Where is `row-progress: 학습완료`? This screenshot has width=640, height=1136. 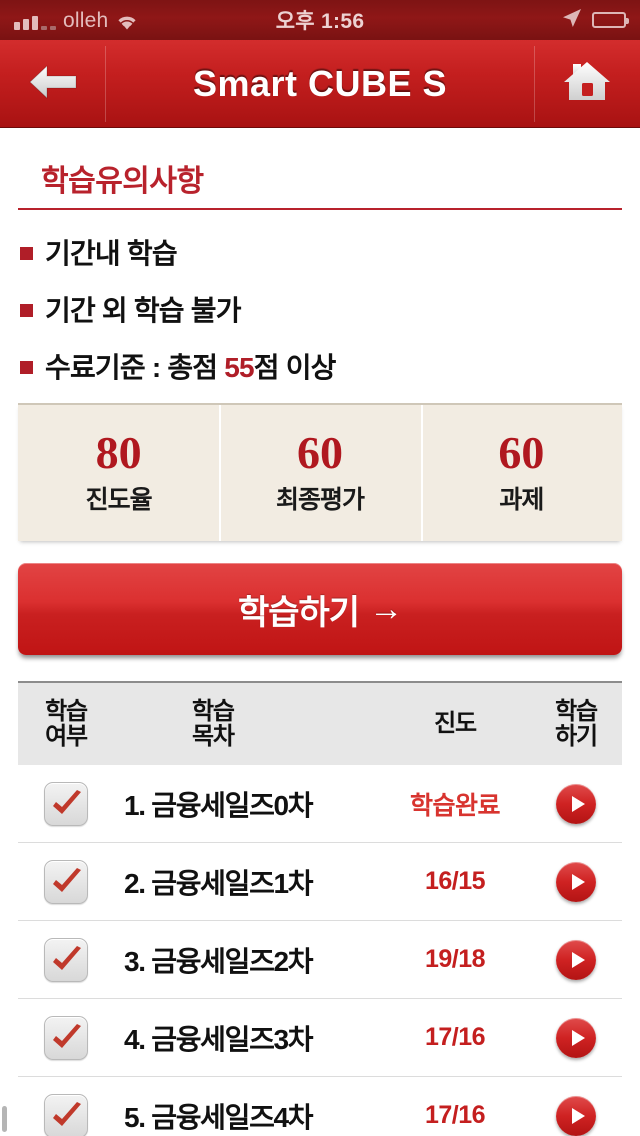
row-progress: 학습완료 is located at coordinates (455, 805).